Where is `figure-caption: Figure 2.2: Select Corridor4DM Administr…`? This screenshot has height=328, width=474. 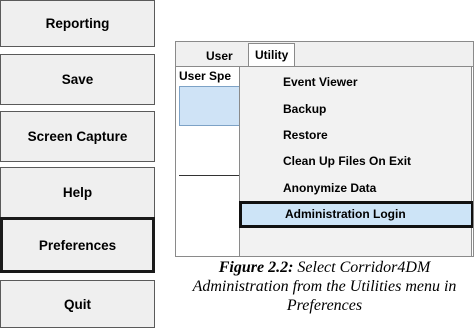
figure-caption: Figure 2.2: Select Corridor4DM Administr… is located at coordinates (324, 286).